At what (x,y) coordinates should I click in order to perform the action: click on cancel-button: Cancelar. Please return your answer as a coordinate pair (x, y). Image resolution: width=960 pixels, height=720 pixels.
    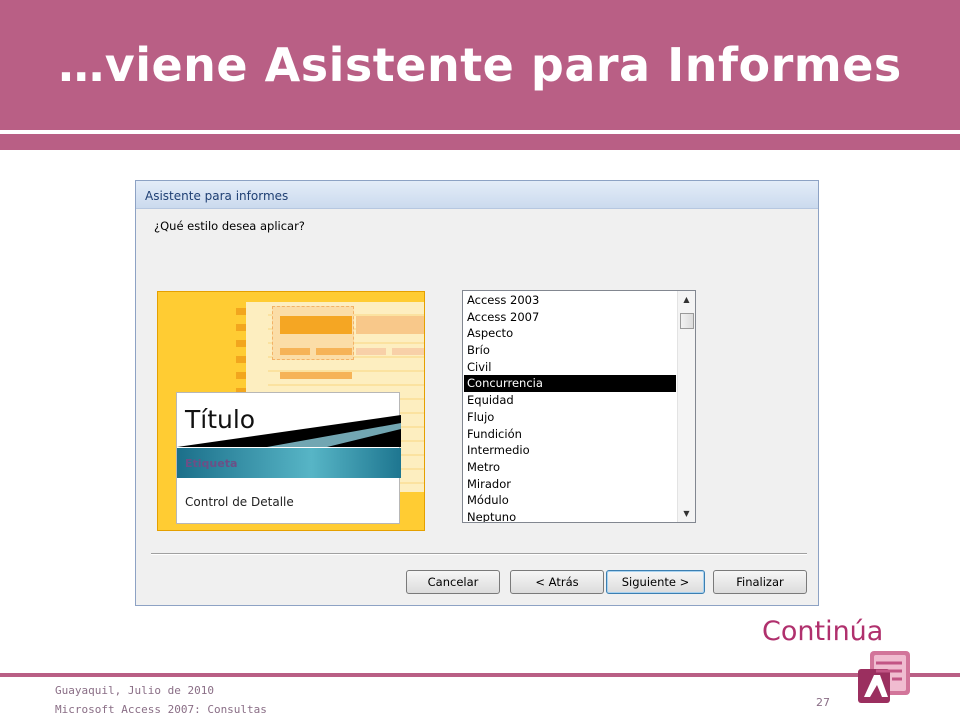
    Looking at the image, I should click on (453, 582).